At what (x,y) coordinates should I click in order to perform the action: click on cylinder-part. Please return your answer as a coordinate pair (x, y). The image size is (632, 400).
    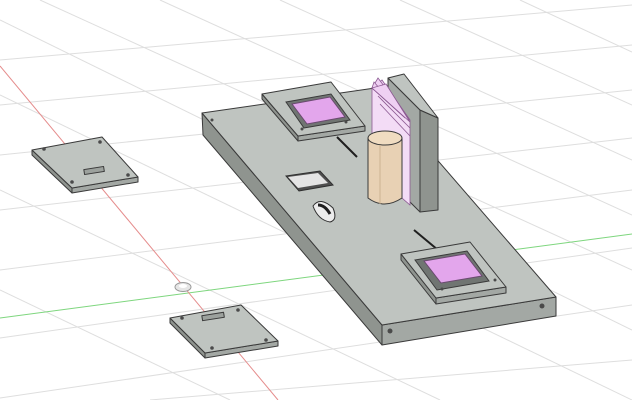
    Looking at the image, I should click on (385, 167).